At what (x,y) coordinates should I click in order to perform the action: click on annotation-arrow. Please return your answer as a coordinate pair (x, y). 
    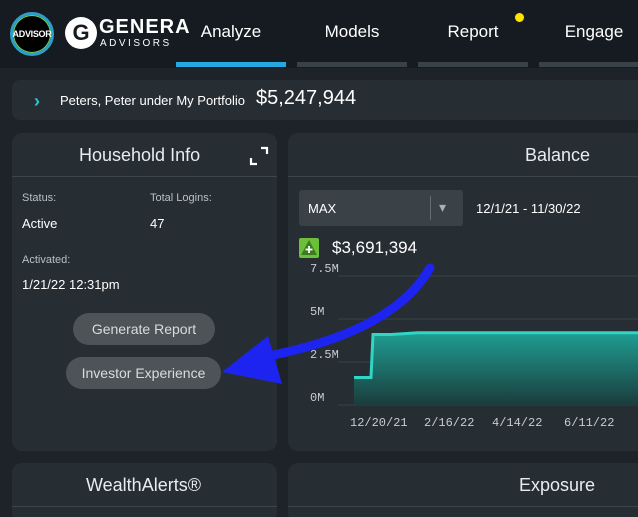
    Looking at the image, I should click on (328, 323).